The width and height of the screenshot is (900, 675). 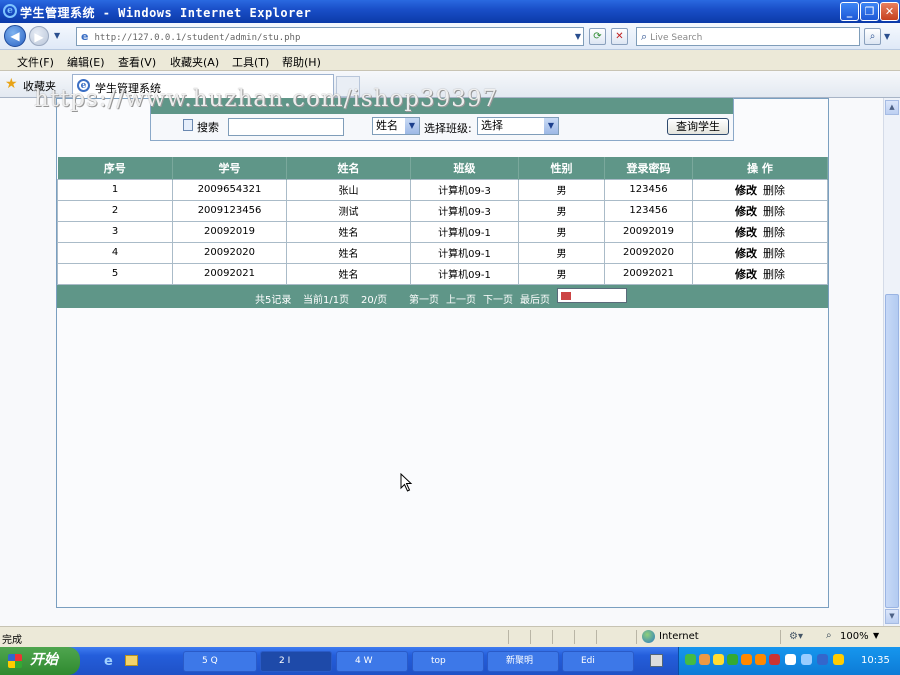 What do you see at coordinates (448, 128) in the screenshot?
I see `class-select-label: 选择班级:` at bounding box center [448, 128].